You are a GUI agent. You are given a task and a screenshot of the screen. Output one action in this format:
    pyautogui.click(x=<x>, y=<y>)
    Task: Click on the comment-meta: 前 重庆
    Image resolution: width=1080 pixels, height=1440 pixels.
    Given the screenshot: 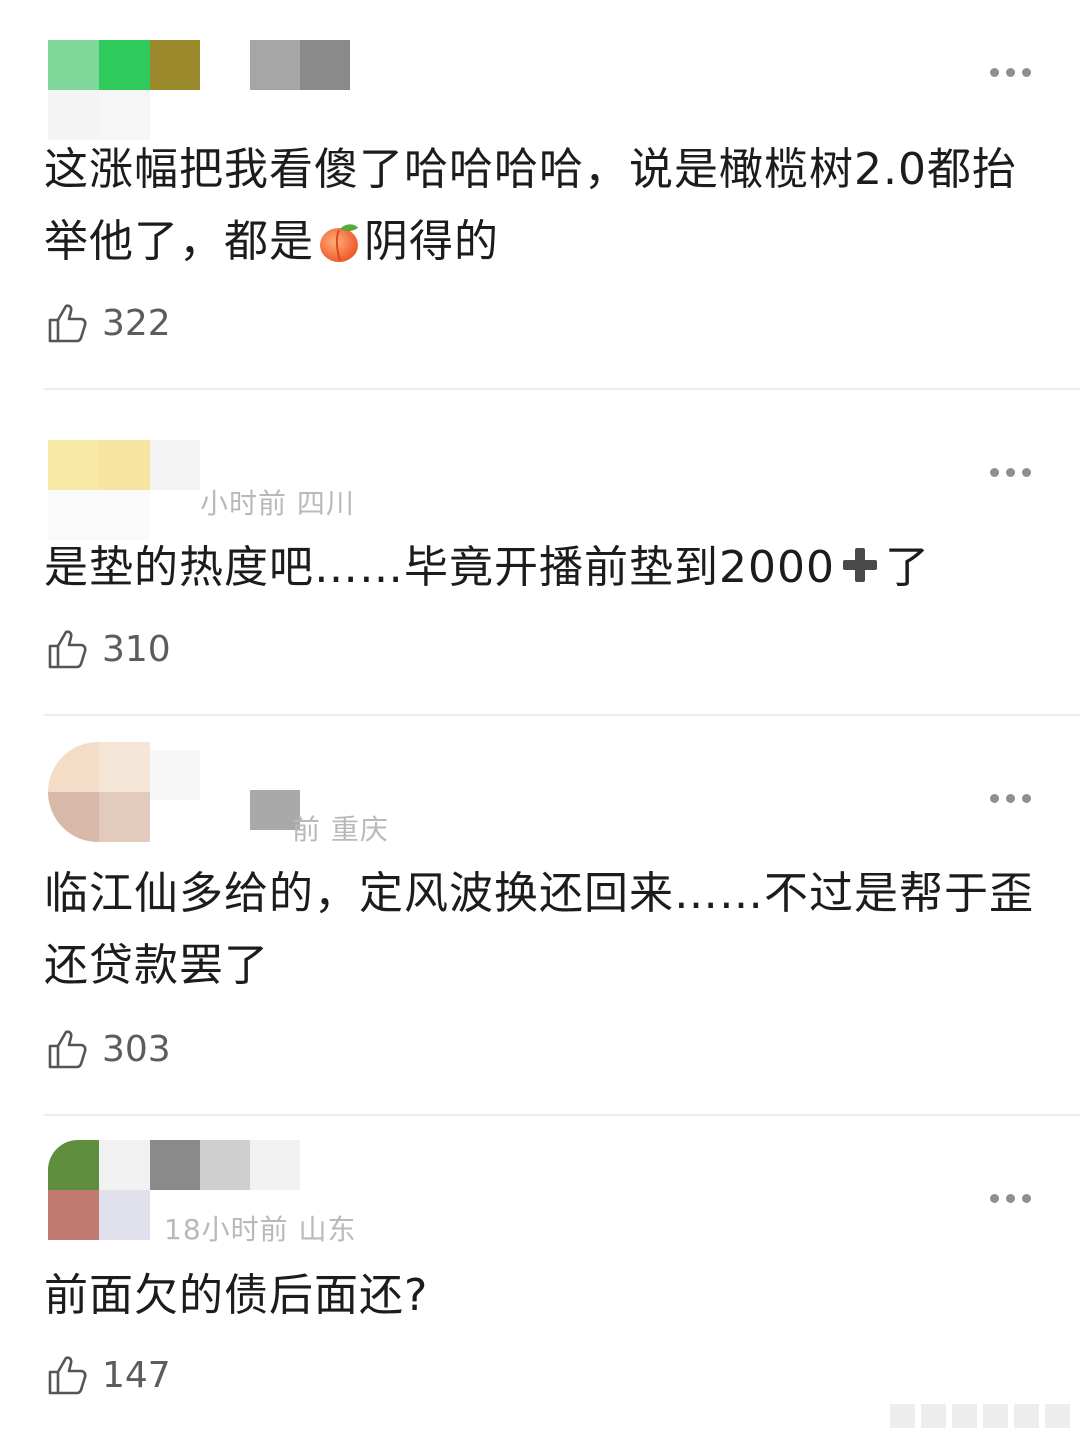 What is the action you would take?
    pyautogui.click(x=340, y=829)
    